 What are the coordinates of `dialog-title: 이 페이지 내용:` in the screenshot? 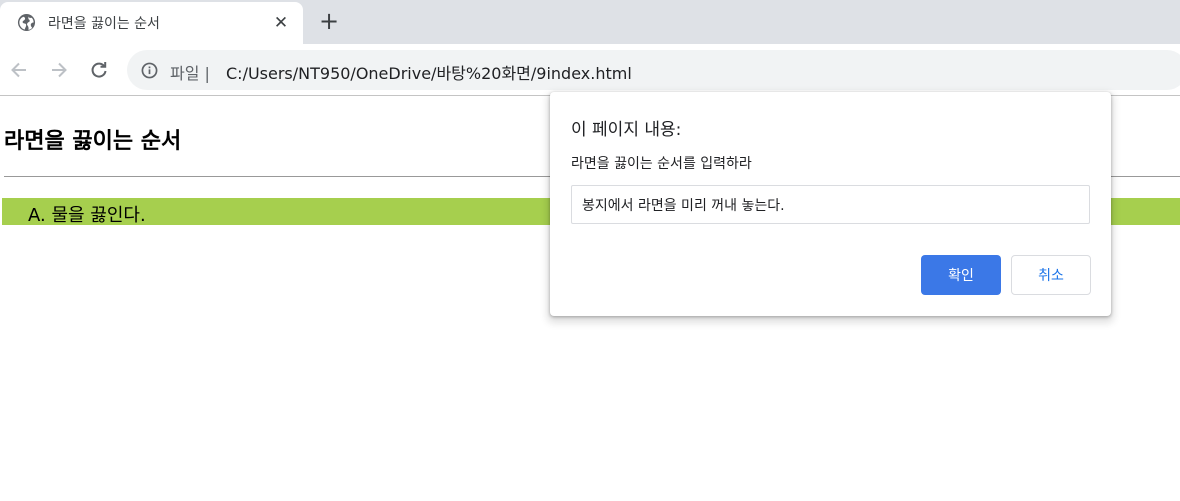 It's located at (626, 130).